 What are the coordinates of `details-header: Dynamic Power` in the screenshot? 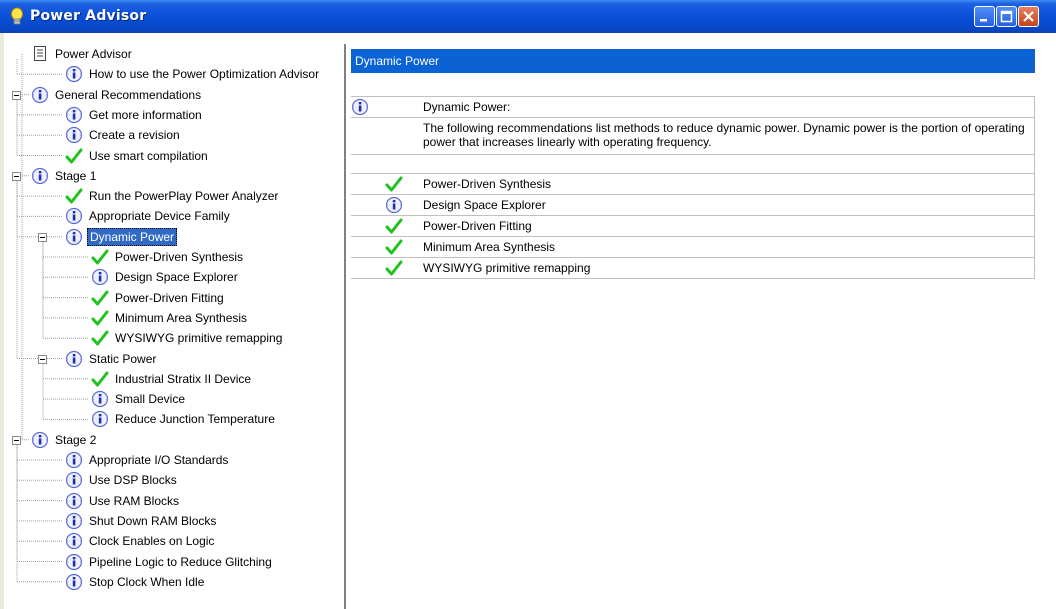 It's located at (693, 61).